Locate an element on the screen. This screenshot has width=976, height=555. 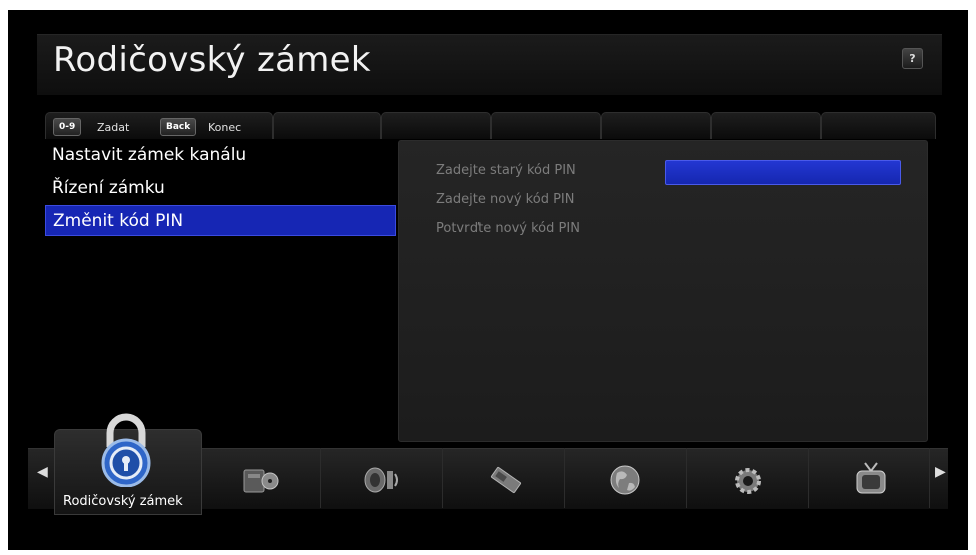
dock-right-arrow: ▶ is located at coordinates (940, 472).